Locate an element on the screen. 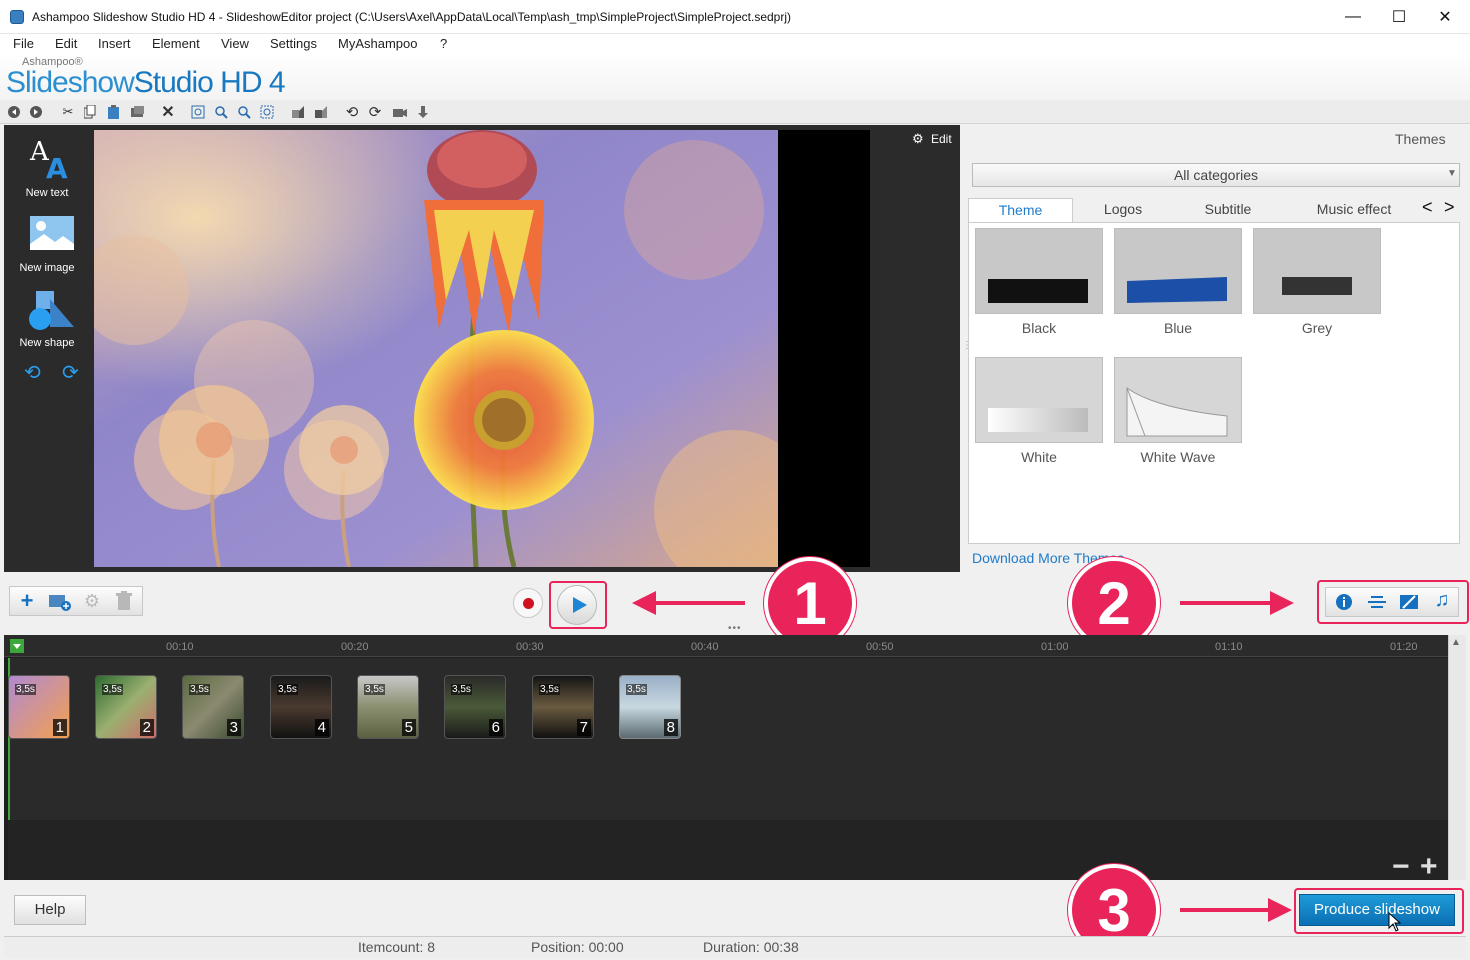 The height and width of the screenshot is (960, 1470). menu-myashampoo: MyAshampoo is located at coordinates (377, 43).